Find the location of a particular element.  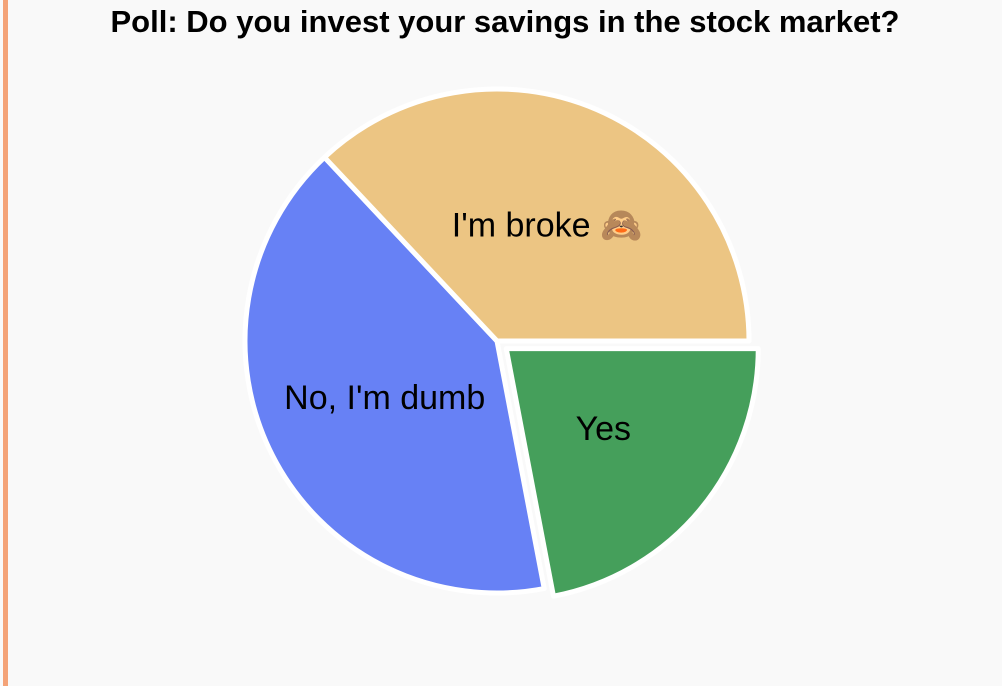

pie-slice-label-0: Yes is located at coordinates (603, 429).